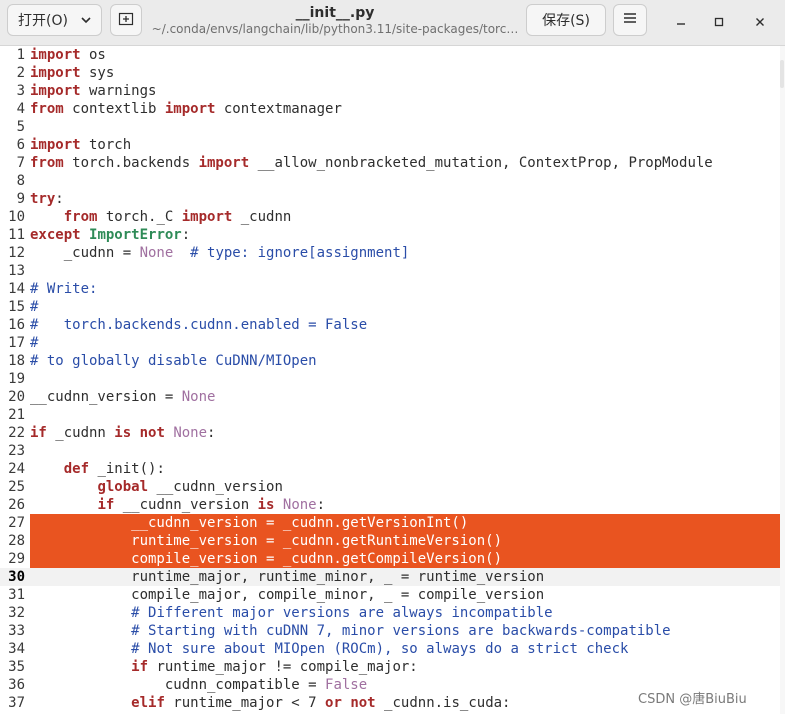 The width and height of the screenshot is (785, 714). What do you see at coordinates (12, 415) in the screenshot?
I see `line-number: 21` at bounding box center [12, 415].